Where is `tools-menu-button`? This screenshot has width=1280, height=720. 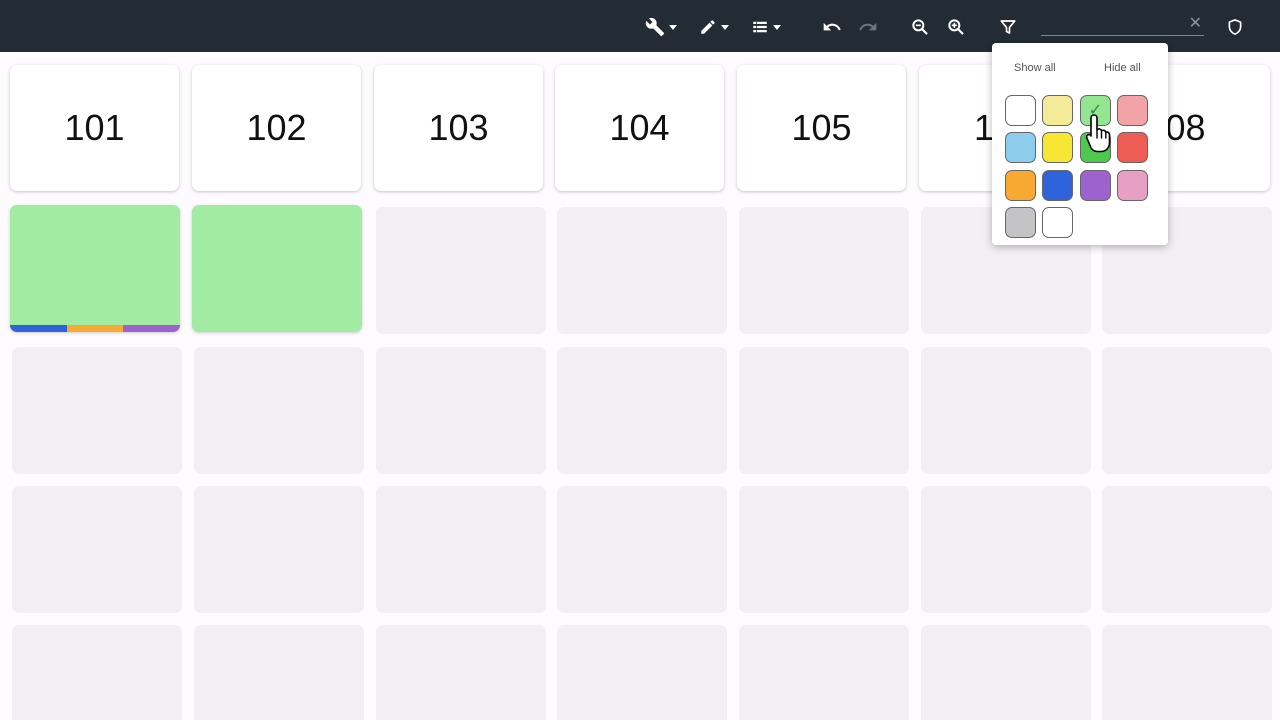 tools-menu-button is located at coordinates (661, 27).